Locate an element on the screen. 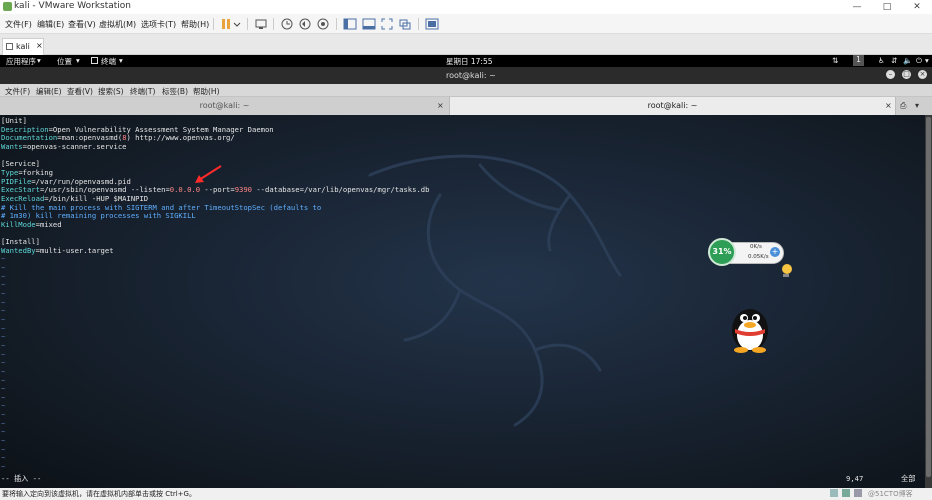 This screenshot has height=500, width=932. fullscreen-icon is located at coordinates (387, 24).